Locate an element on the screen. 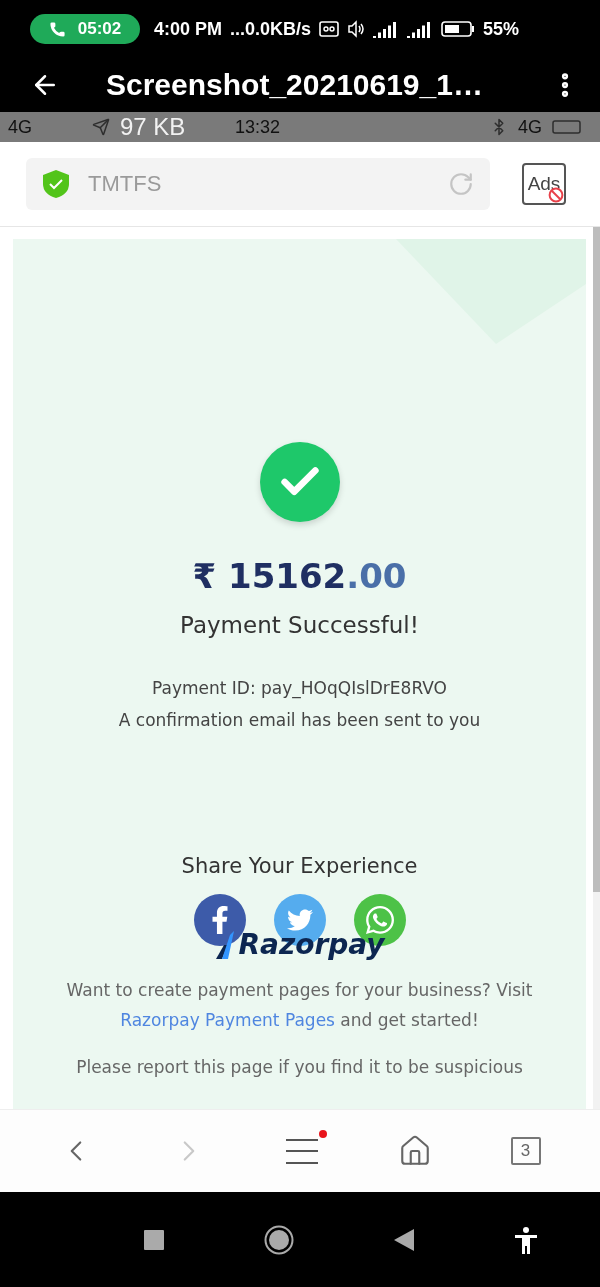  scrollbar-thumb is located at coordinates (596, 559).